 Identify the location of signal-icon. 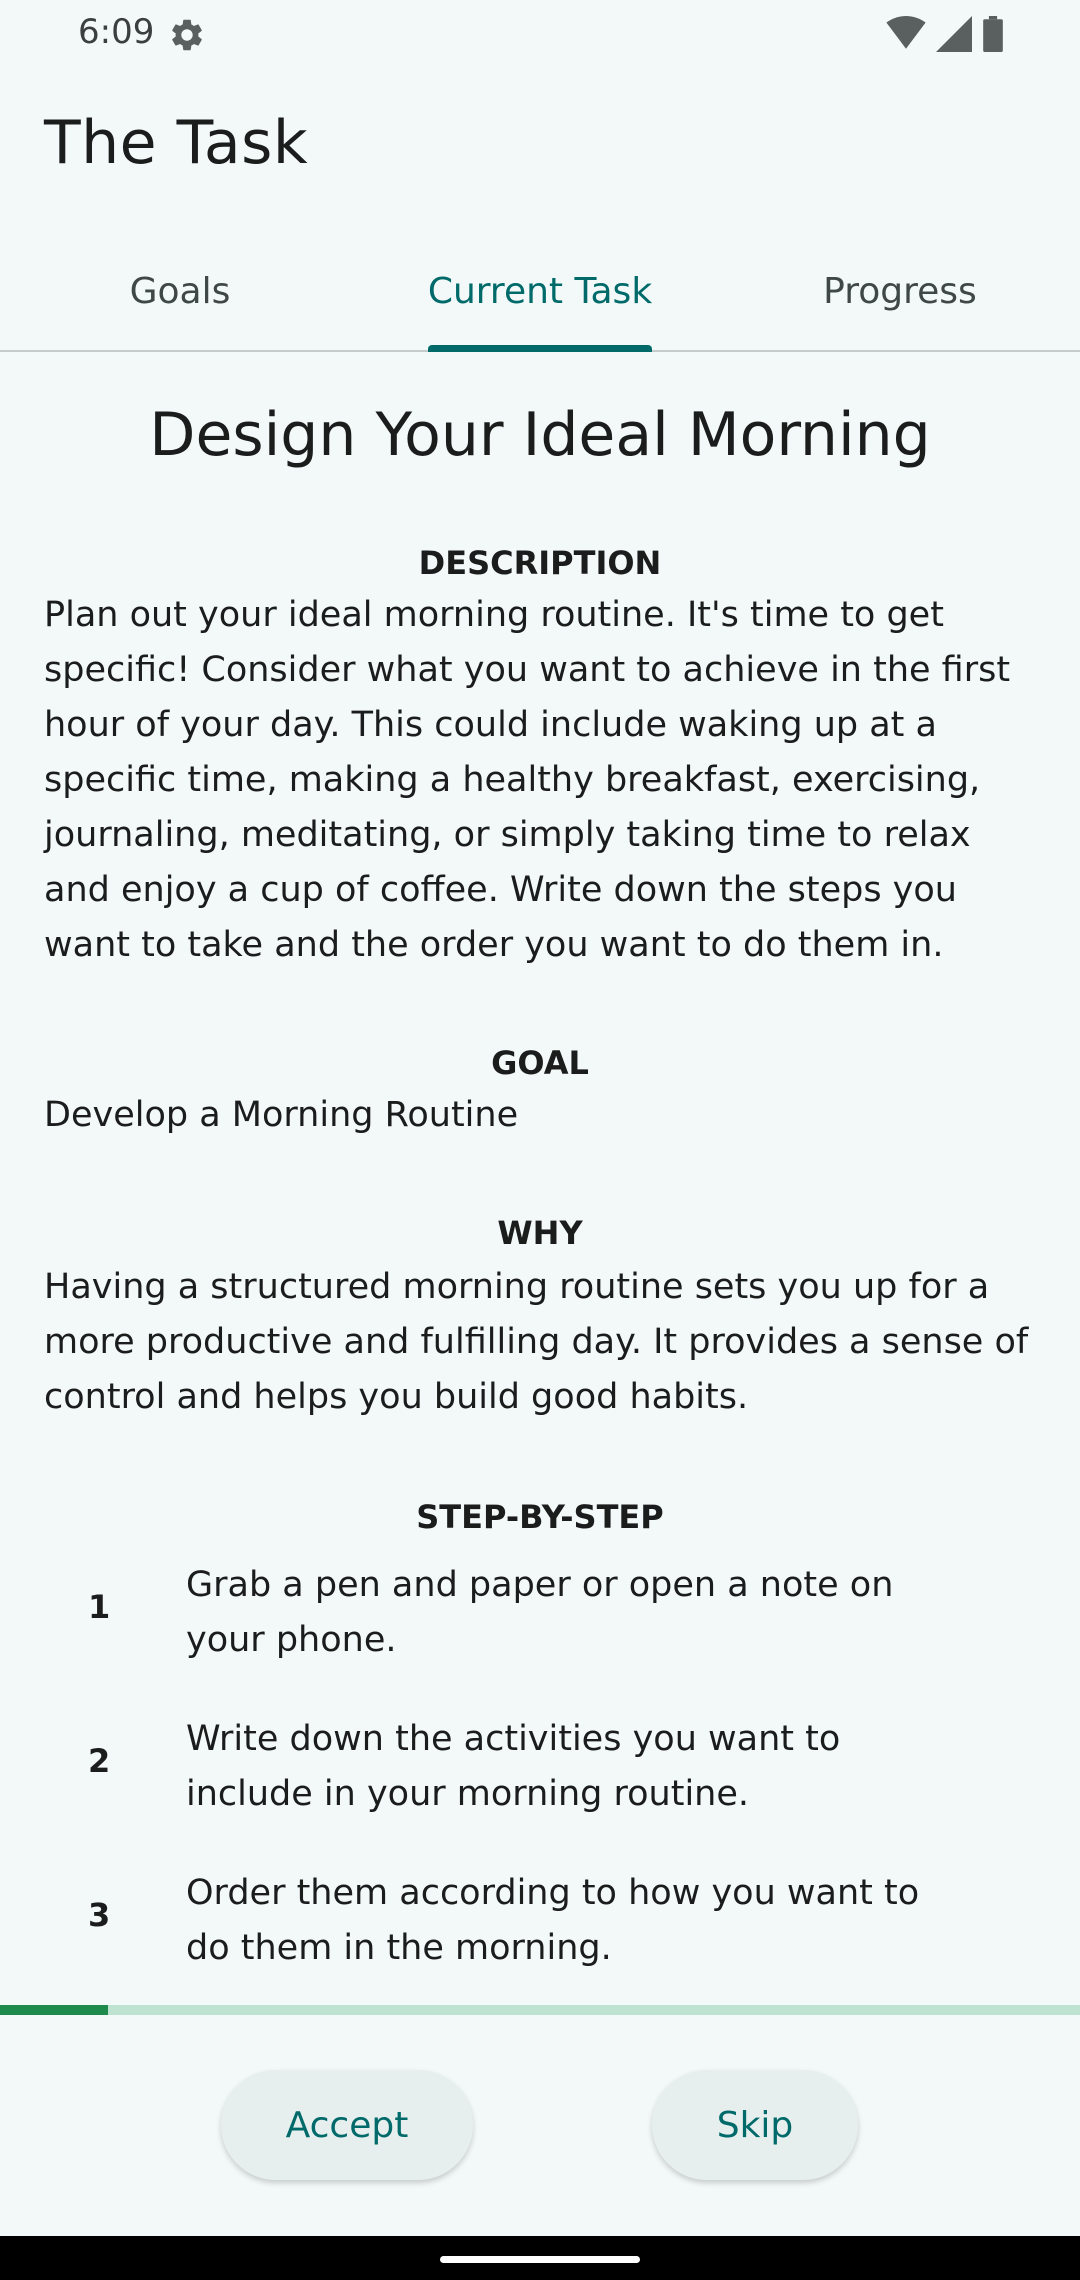
(954, 34).